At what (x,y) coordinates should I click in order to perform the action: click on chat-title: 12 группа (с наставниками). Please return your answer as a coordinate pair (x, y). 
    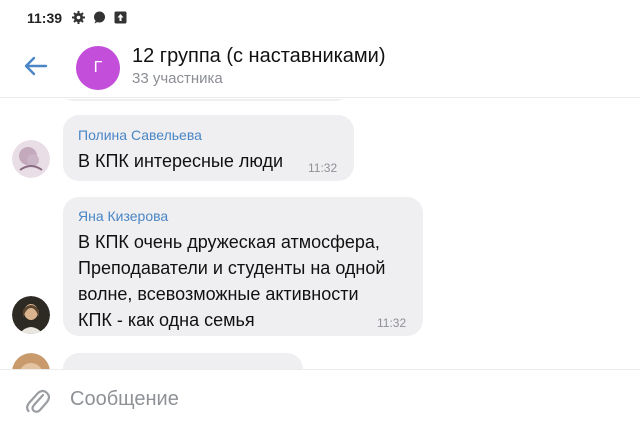
    Looking at the image, I should click on (259, 56).